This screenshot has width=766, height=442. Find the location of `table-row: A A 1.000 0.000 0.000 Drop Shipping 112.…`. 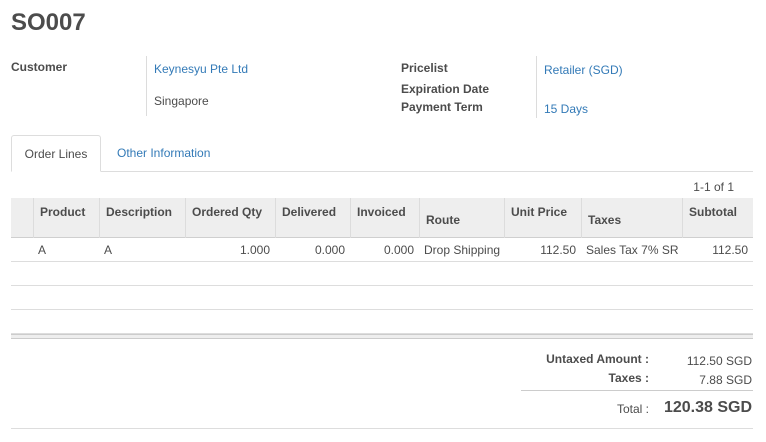

table-row: A A 1.000 0.000 0.000 Drop Shipping 112.… is located at coordinates (382, 250).